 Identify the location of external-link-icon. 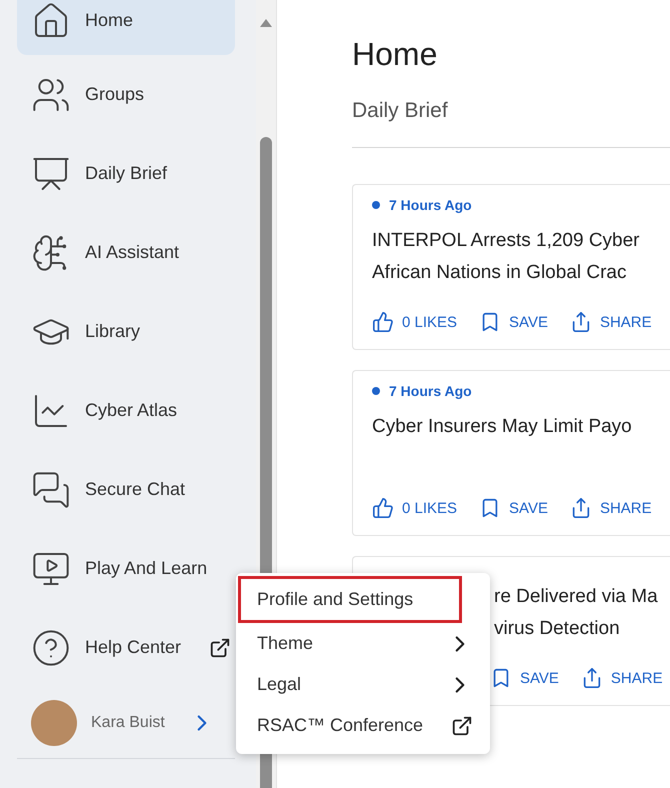
(462, 725).